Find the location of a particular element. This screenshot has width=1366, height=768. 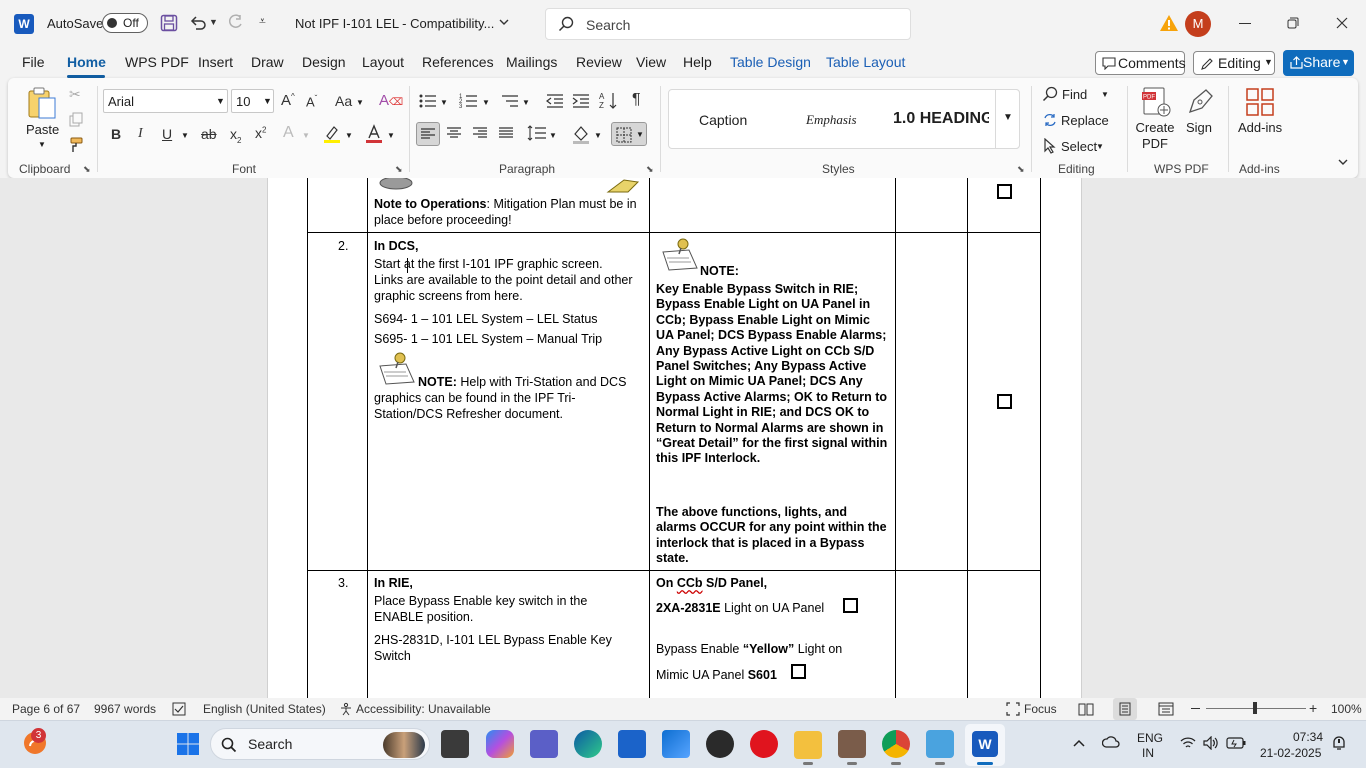

avatar: M is located at coordinates (1198, 24).